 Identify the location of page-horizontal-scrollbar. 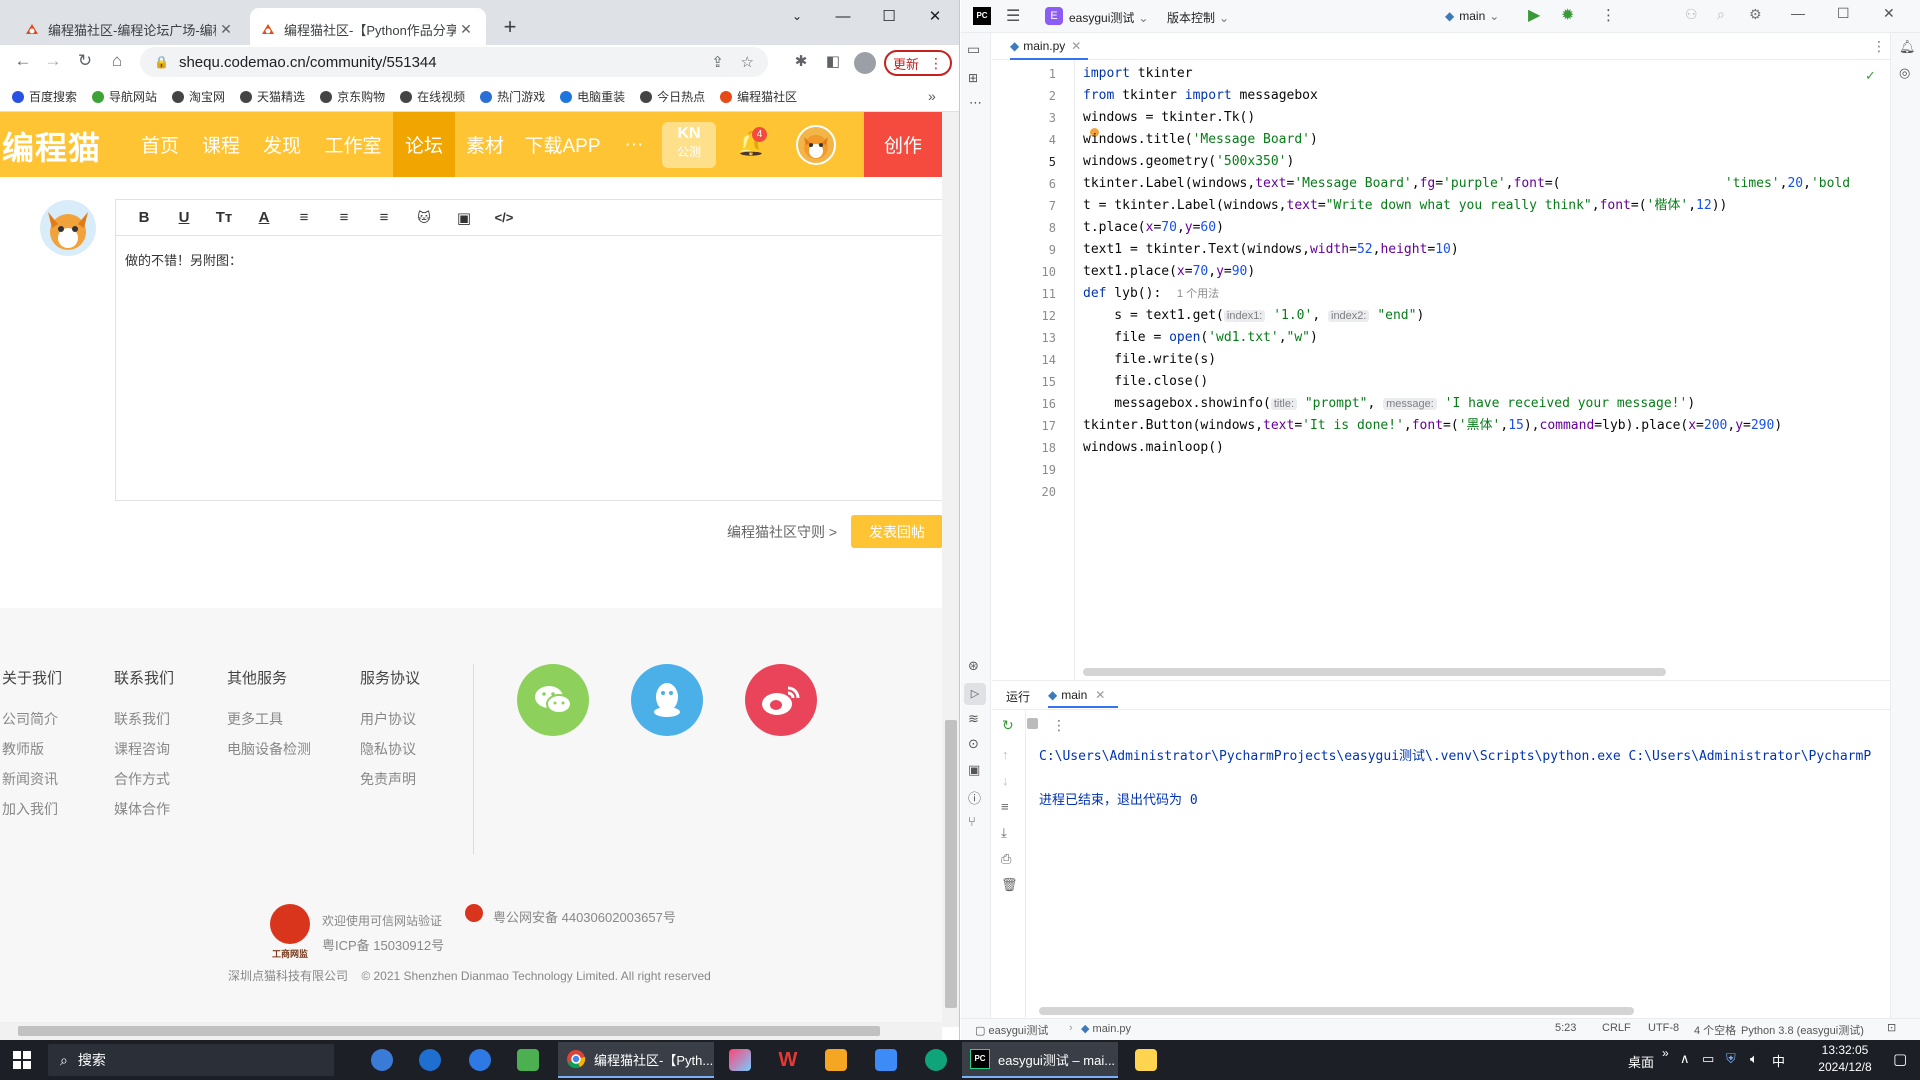
(471, 1031).